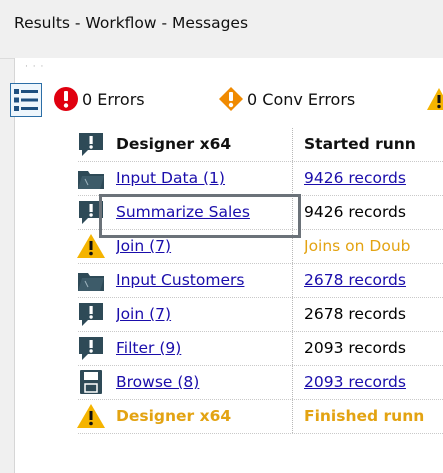  I want to click on table-row: Designer x64 Finished runn, so click(260, 417).